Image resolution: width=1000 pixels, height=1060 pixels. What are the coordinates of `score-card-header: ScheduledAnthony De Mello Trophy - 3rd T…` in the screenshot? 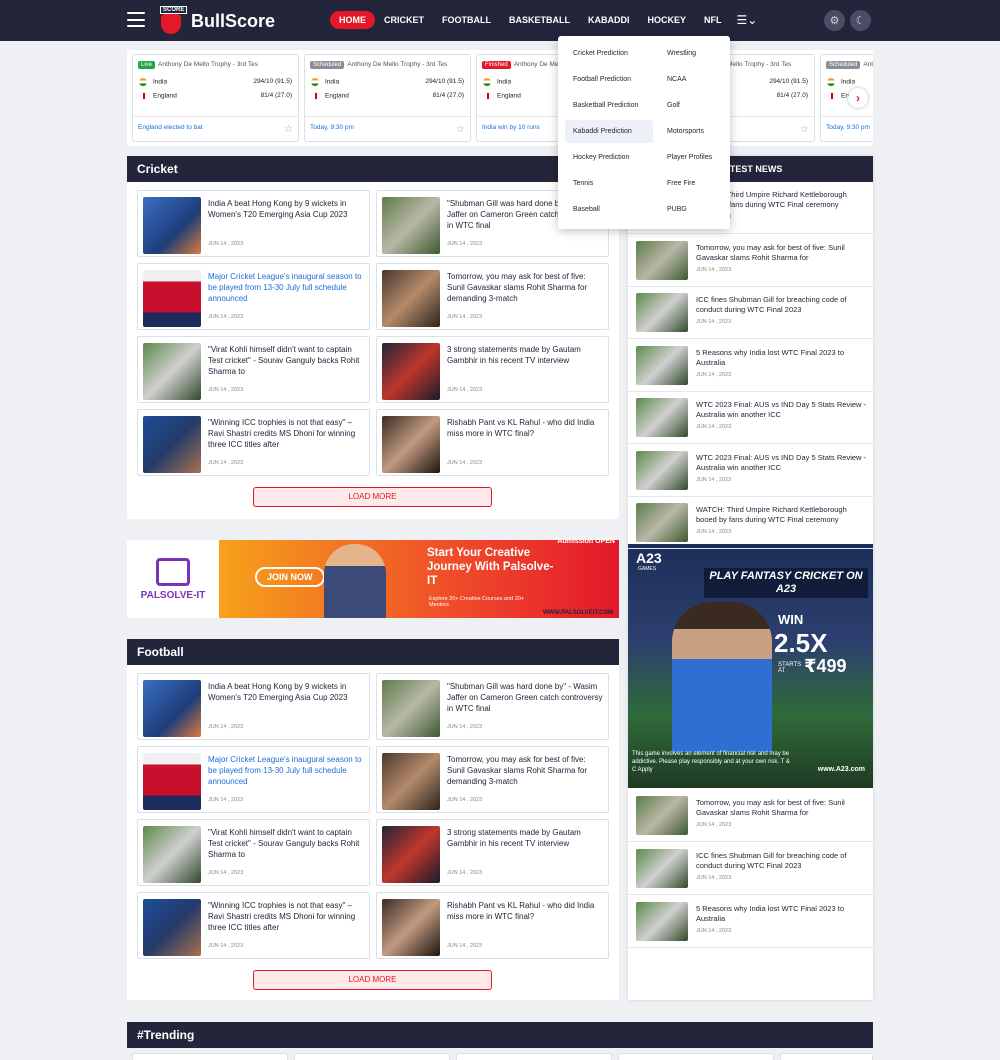 It's located at (387, 65).